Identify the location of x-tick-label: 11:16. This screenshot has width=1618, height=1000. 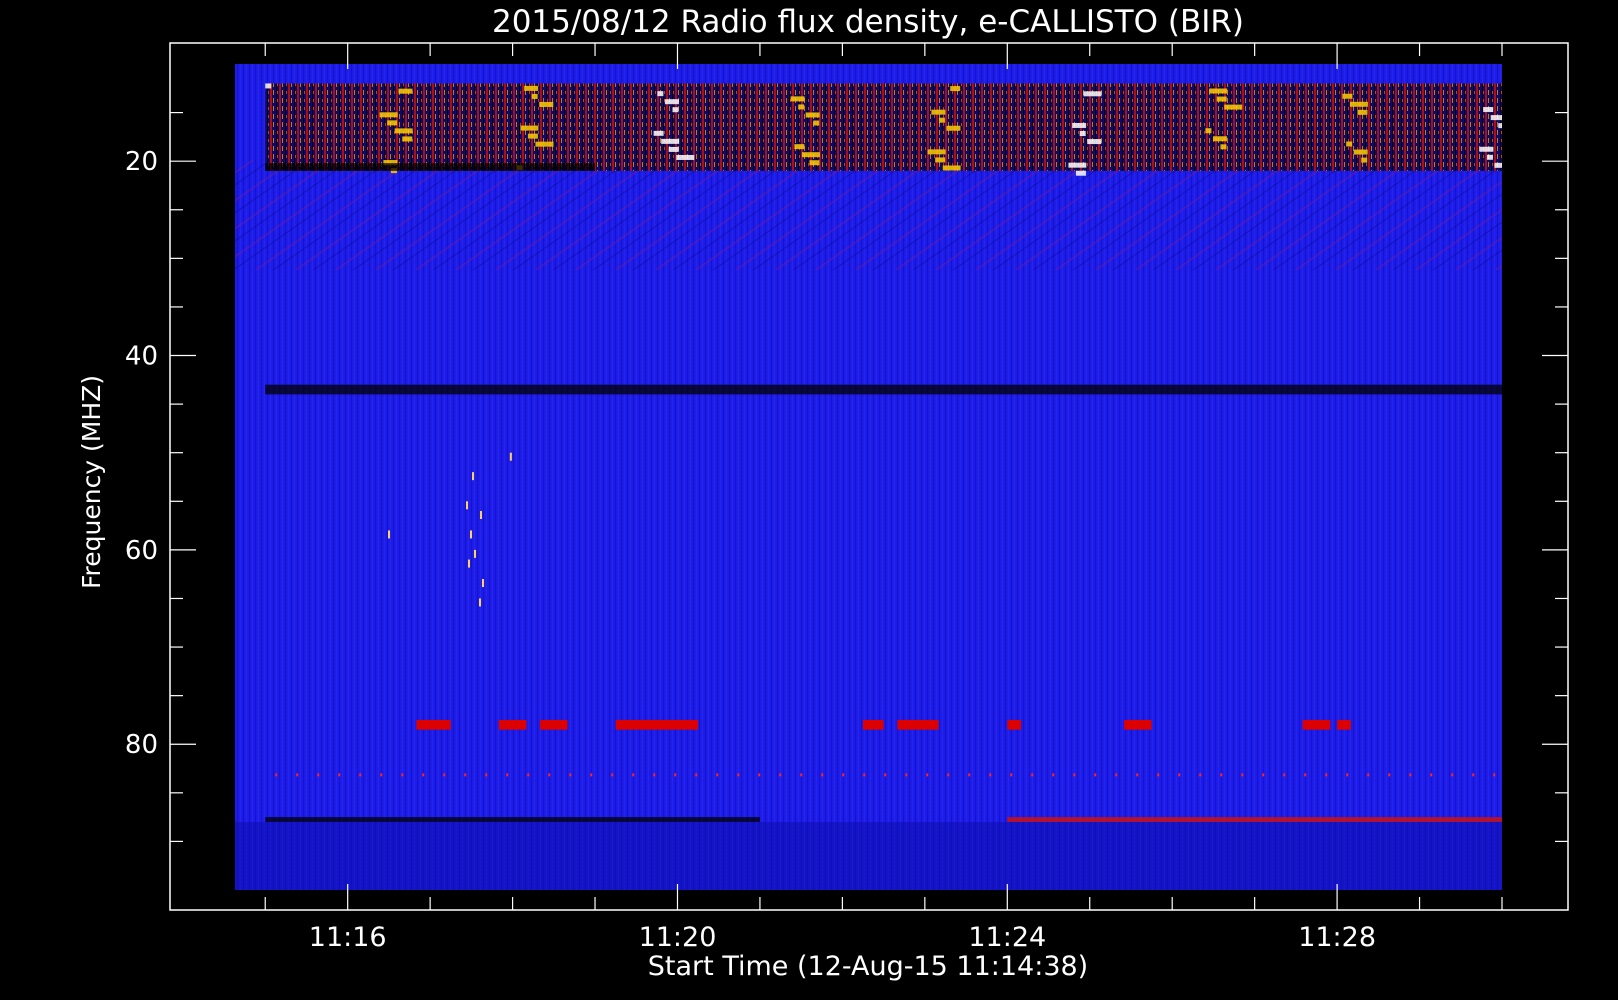
(348, 937).